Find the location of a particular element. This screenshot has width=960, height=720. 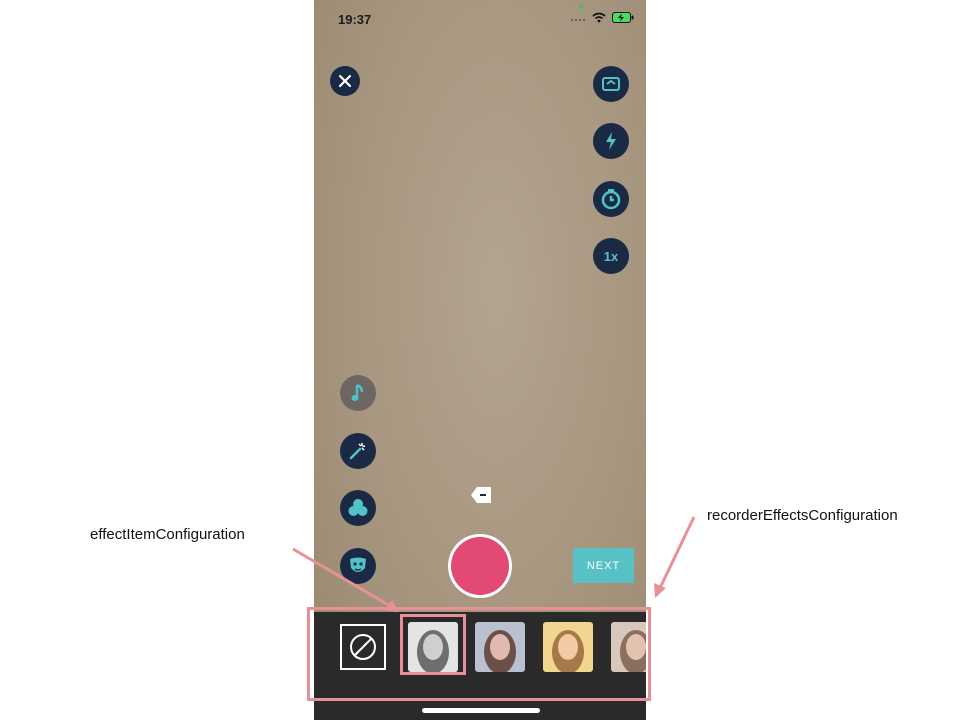

annotation-arrows is located at coordinates (494, 564).